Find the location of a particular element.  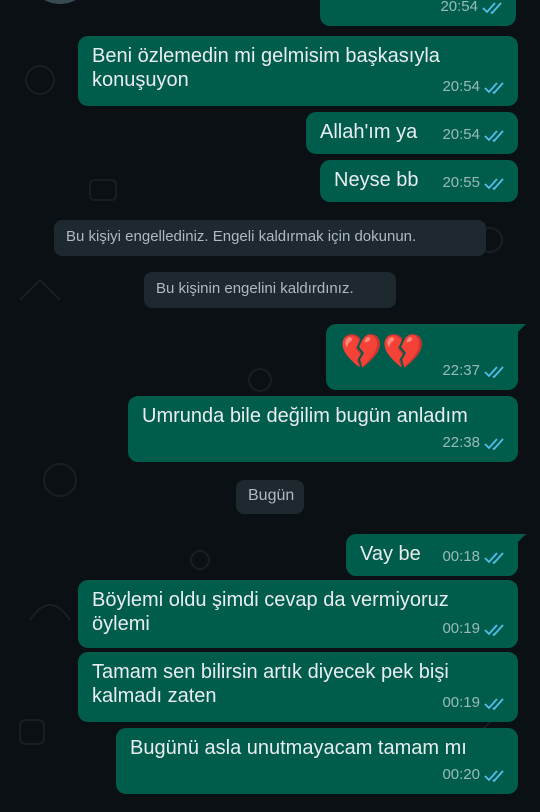

system-notice-unblocked: Bu kişinin engelini kaldırdınız. is located at coordinates (270, 290).